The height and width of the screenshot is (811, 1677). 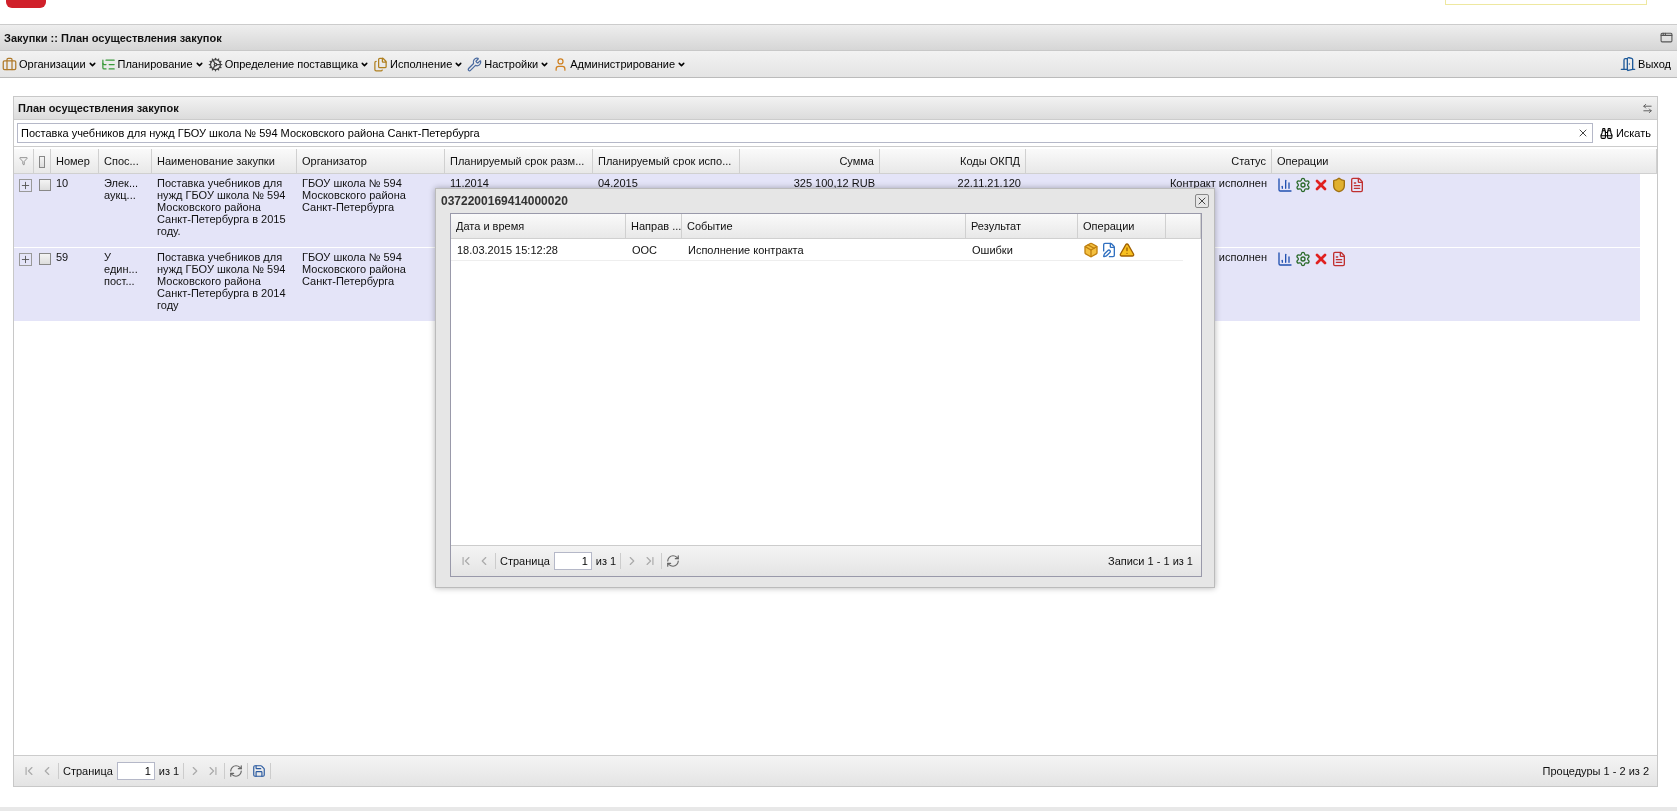 What do you see at coordinates (504, 201) in the screenshot?
I see `dialog-title: 0372200169414000020` at bounding box center [504, 201].